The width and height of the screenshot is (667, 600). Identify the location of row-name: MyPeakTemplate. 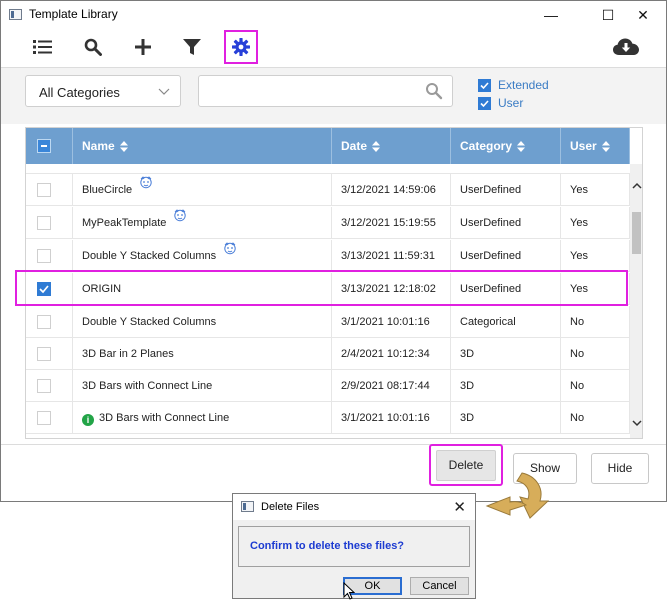
(202, 223).